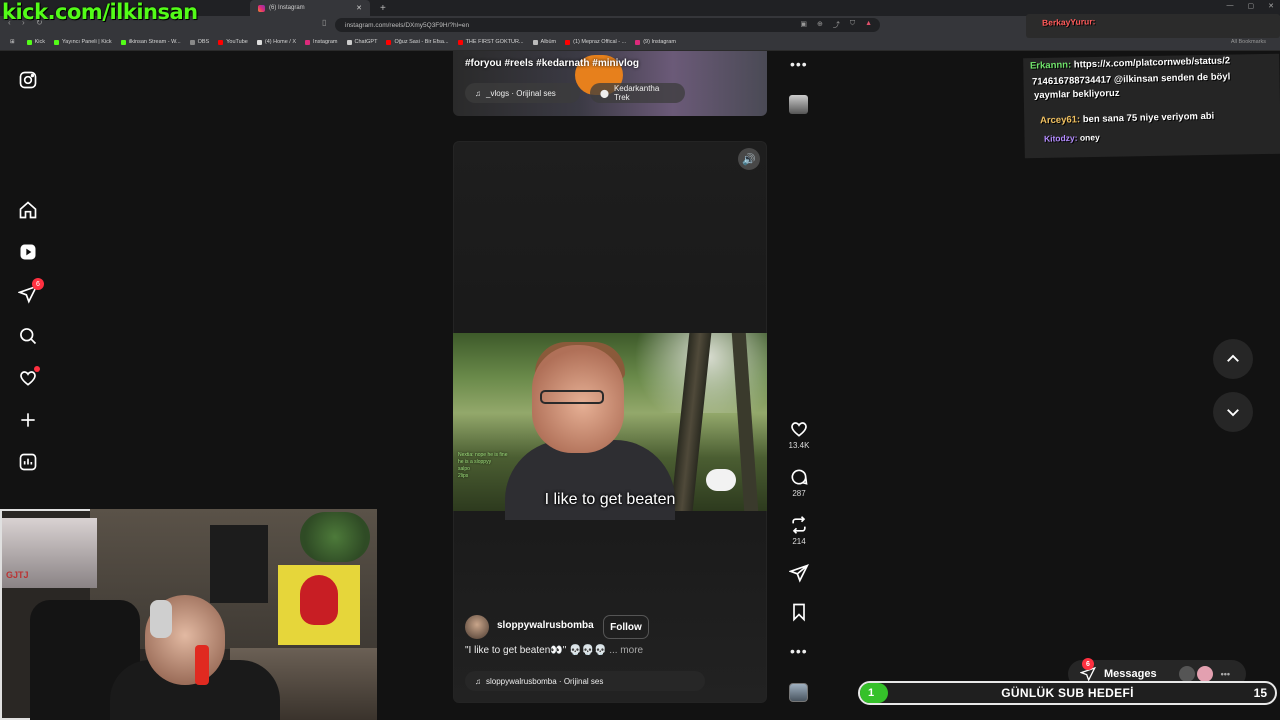 Image resolution: width=1280 pixels, height=720 pixels. I want to click on tab-title: (6) Instagram, so click(287, 8).